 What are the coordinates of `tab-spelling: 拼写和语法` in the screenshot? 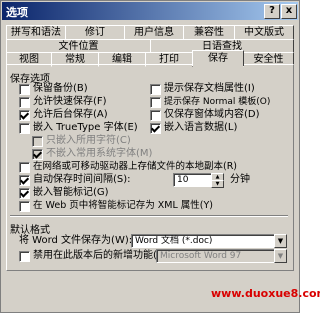 It's located at (36, 32).